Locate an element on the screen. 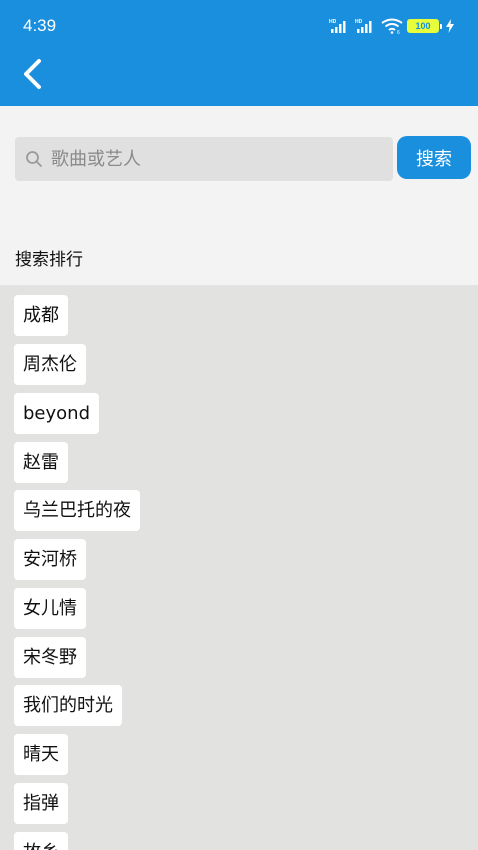 This screenshot has width=478, height=850. search-box is located at coordinates (204, 159).